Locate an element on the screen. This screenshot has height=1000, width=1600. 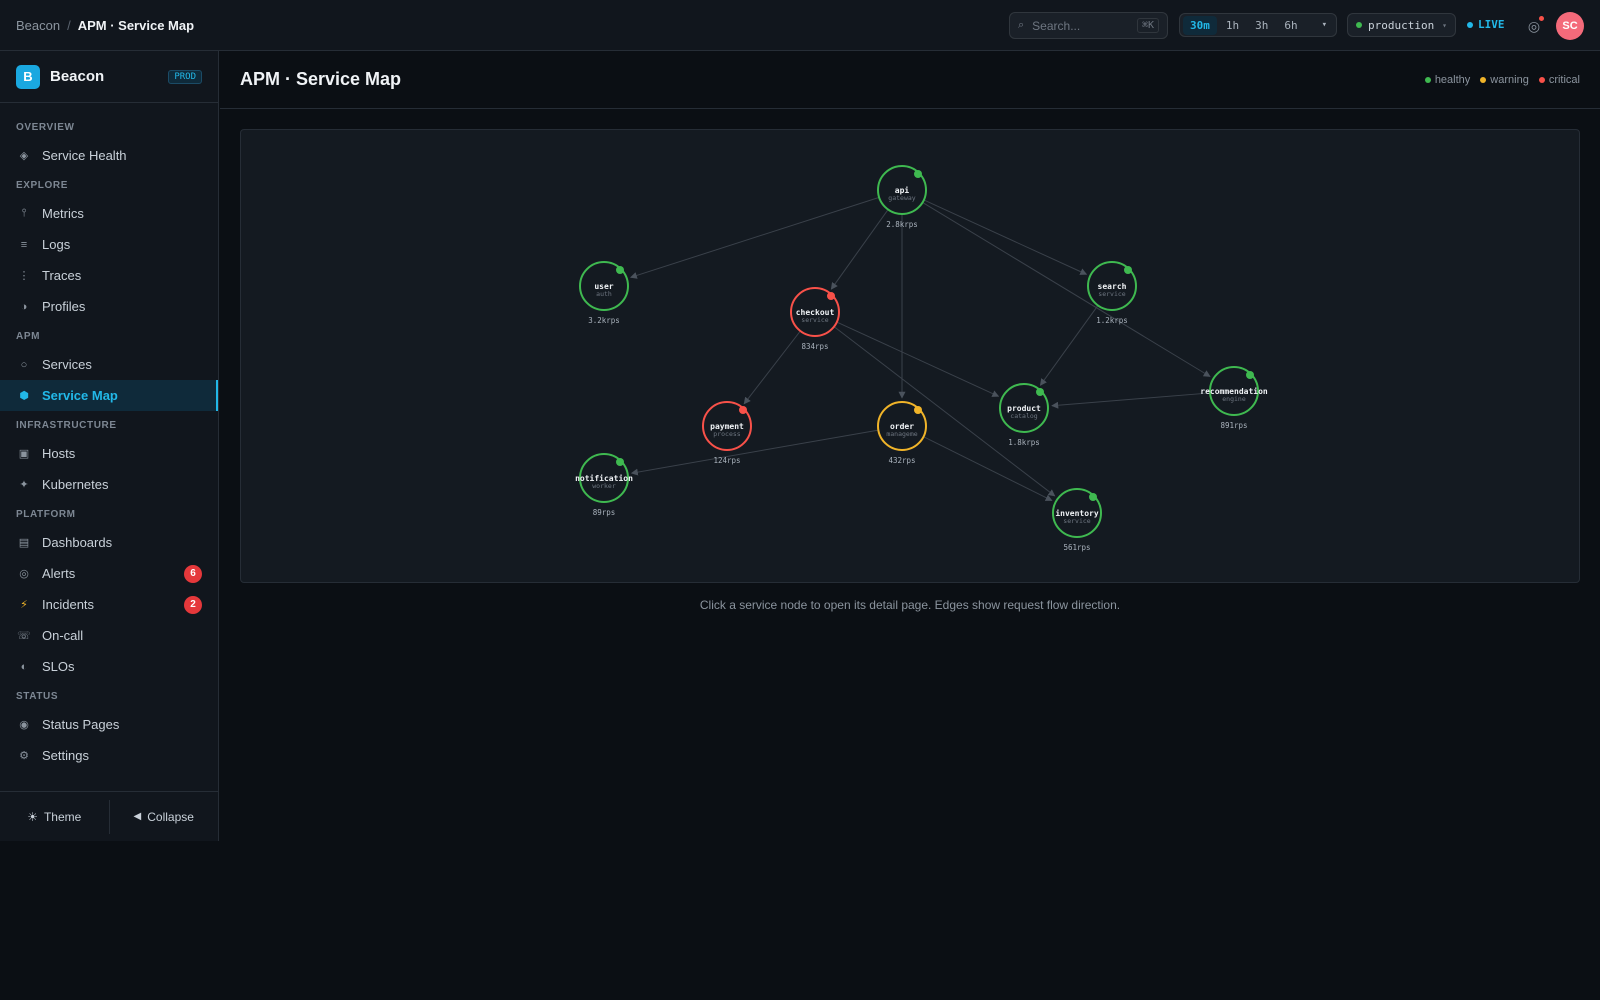
nav-section-title: STATUS is located at coordinates (37, 696).